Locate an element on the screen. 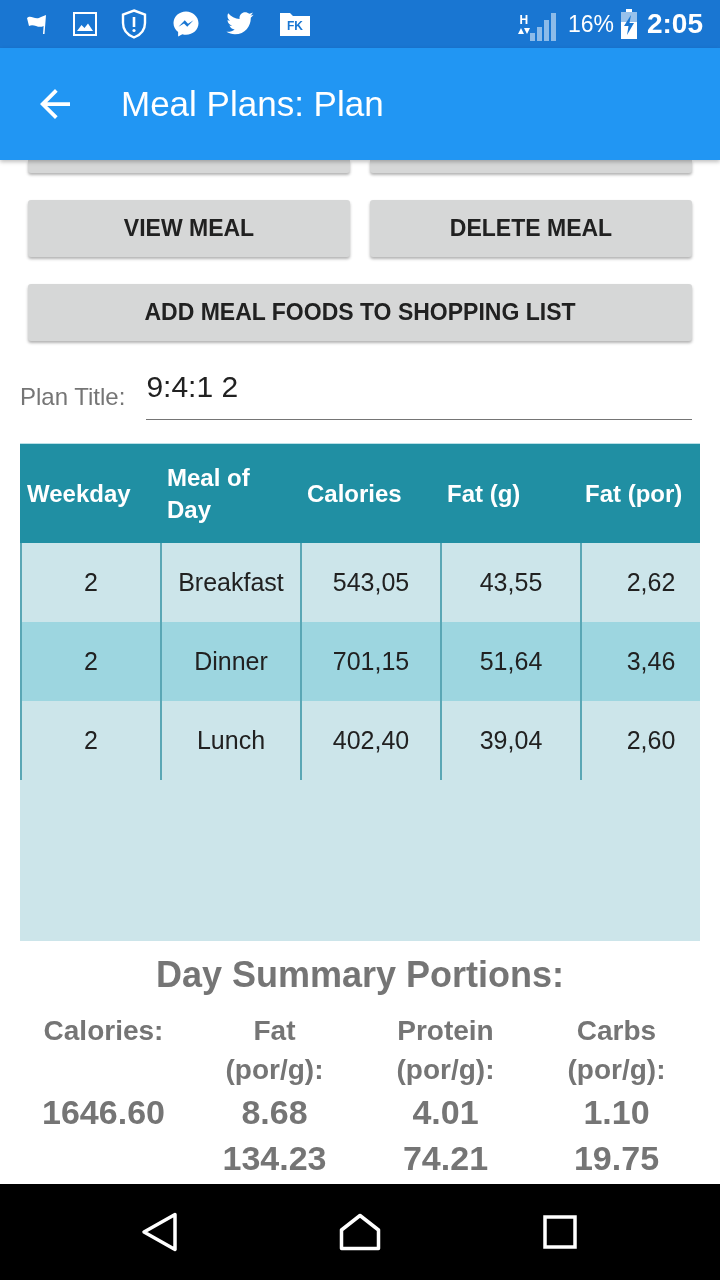 This screenshot has height=1280, width=720. data-arrows-icon is located at coordinates (523, 31).